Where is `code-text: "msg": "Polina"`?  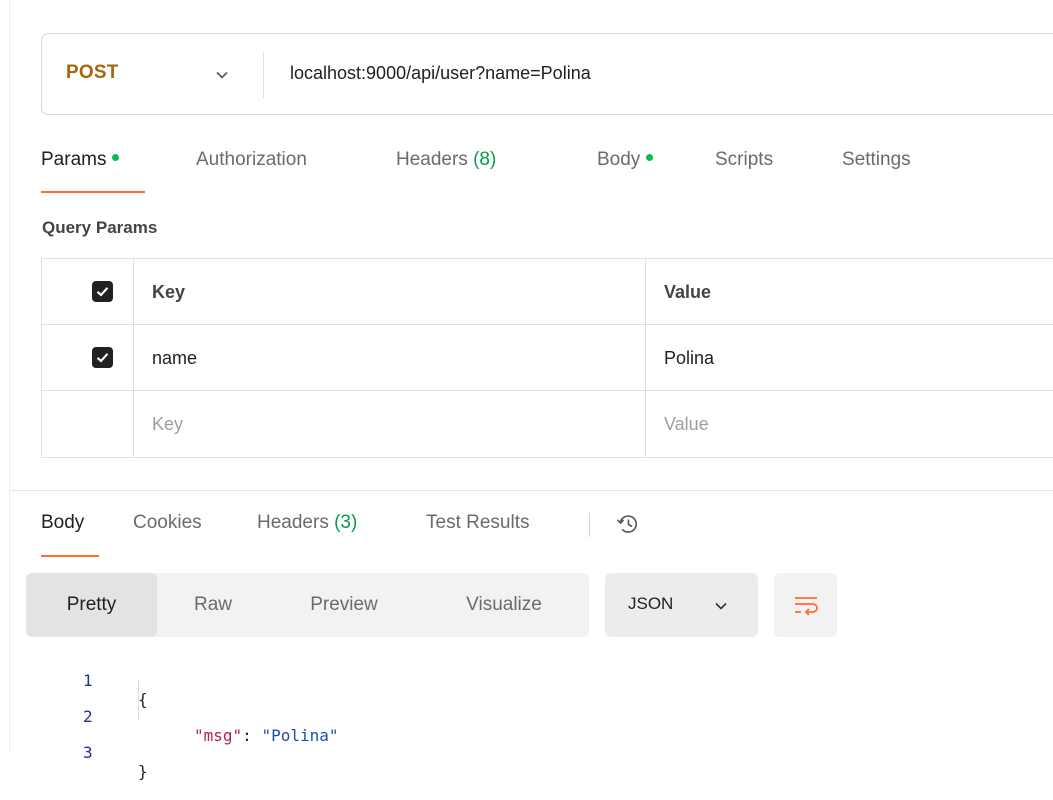
code-text: "msg": "Polina" is located at coordinates (266, 735).